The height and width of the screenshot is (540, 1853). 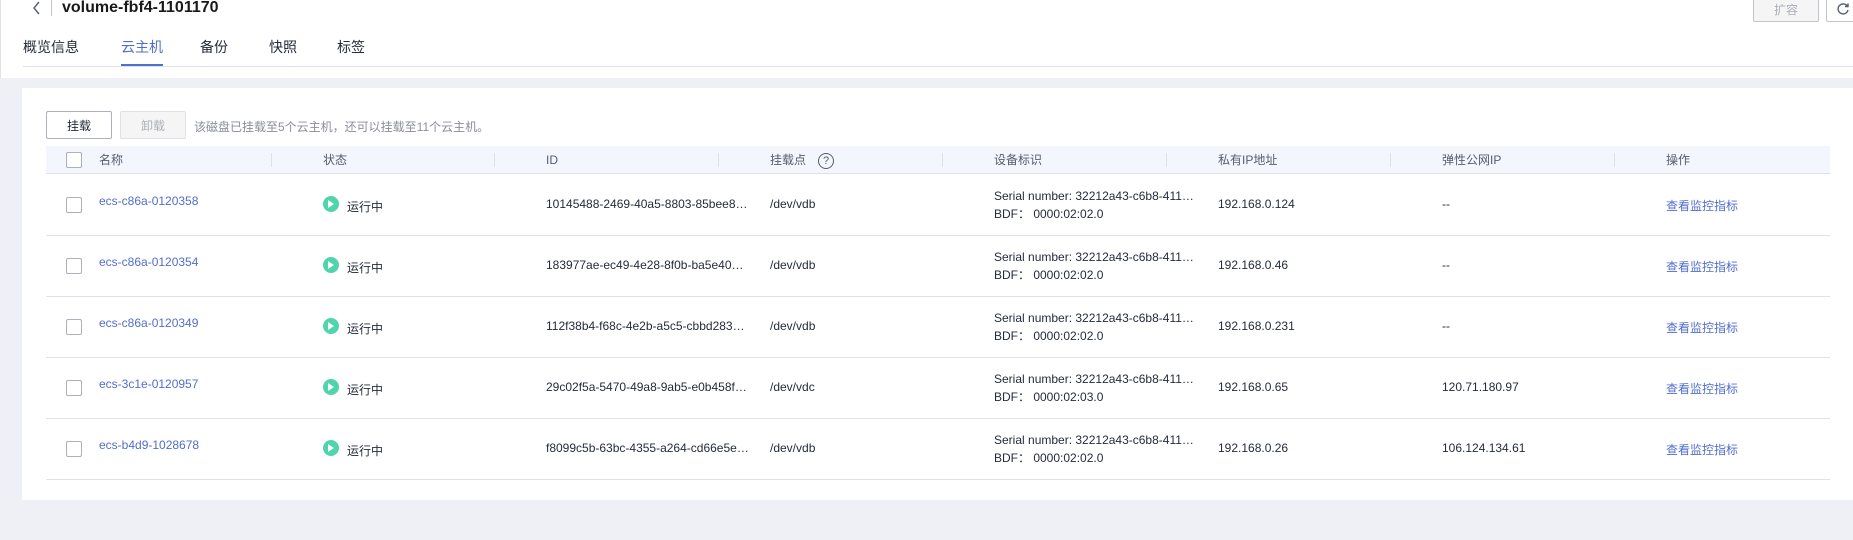 What do you see at coordinates (1253, 265) in the screenshot?
I see `private-ip: 192.168.0.46` at bounding box center [1253, 265].